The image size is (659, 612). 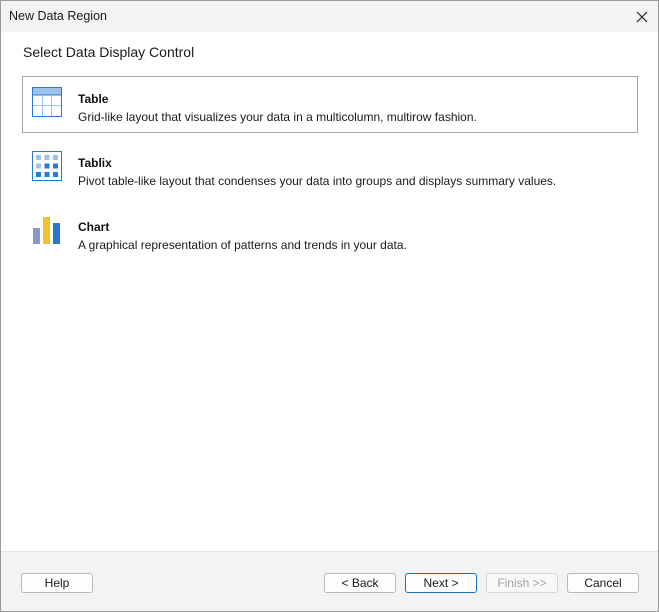 What do you see at coordinates (603, 583) in the screenshot?
I see `cancel-button: Cancel` at bounding box center [603, 583].